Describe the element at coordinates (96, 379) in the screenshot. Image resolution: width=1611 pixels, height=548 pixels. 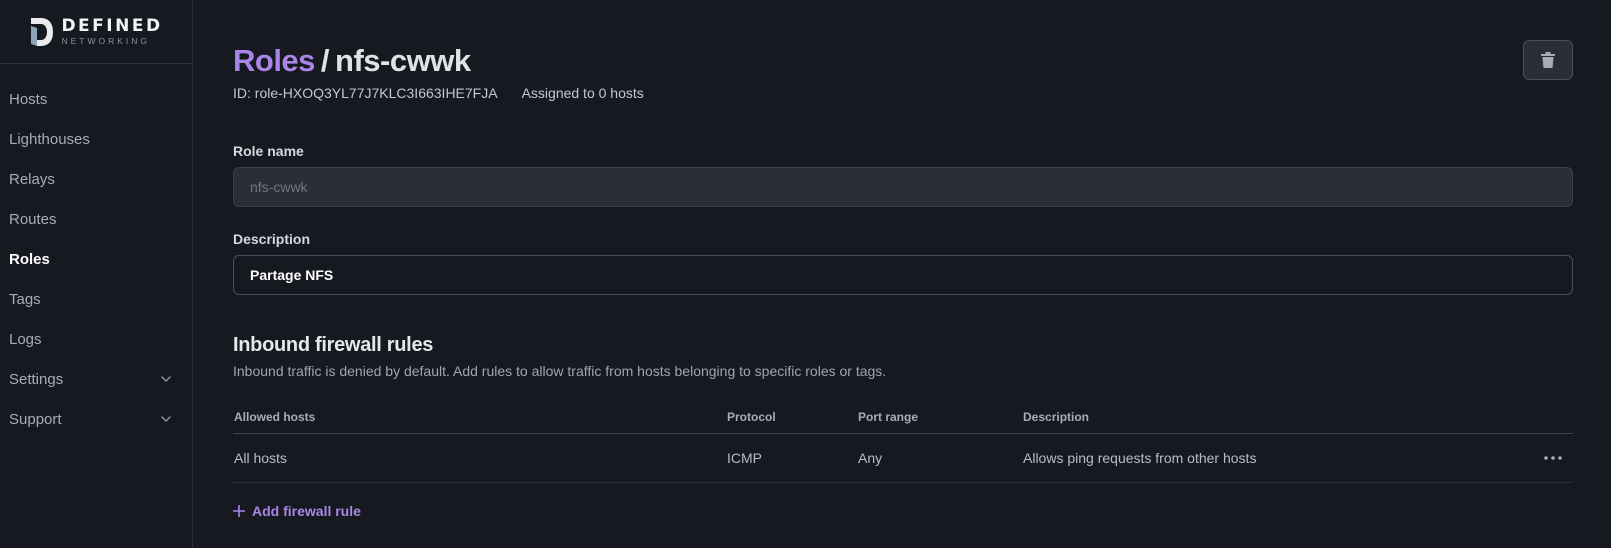
I see `sidebar-item-settings: Settings` at that location.